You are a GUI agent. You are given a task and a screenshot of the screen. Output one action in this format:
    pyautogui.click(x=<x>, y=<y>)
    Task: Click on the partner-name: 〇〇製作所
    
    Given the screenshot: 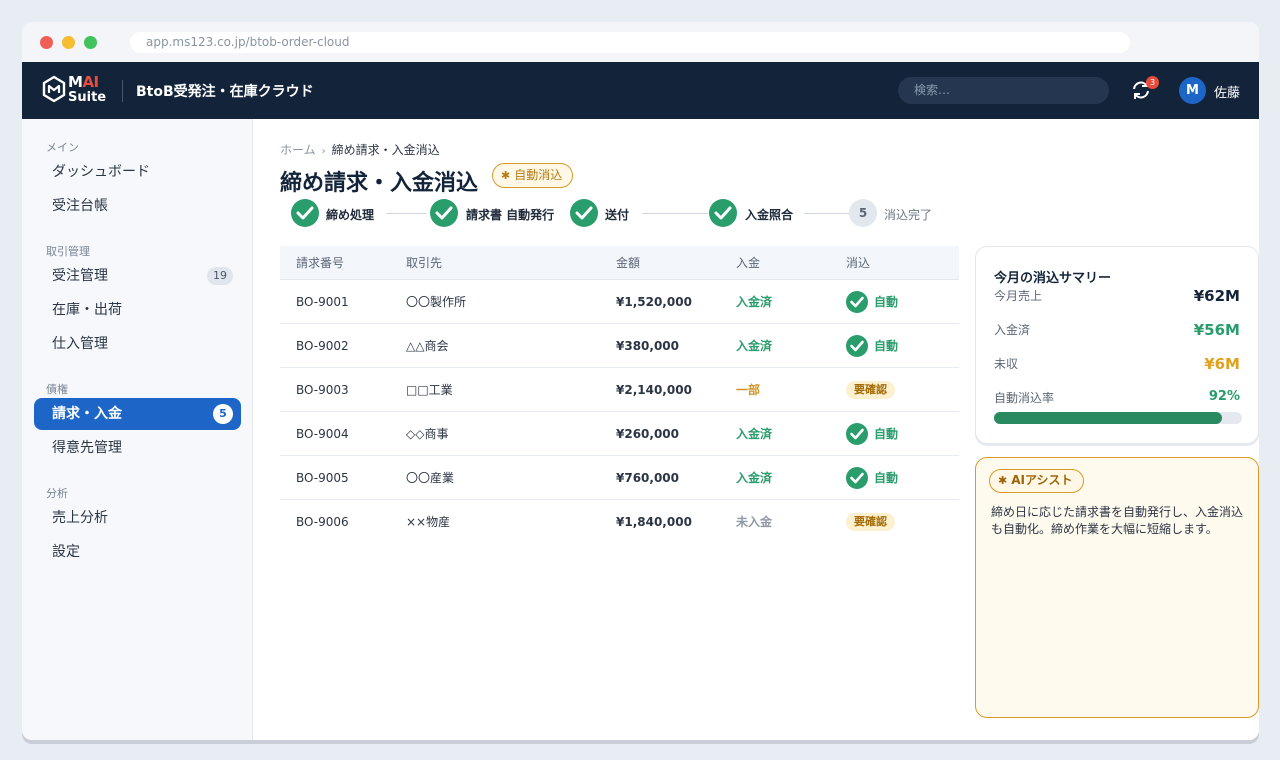 What is the action you would take?
    pyautogui.click(x=436, y=302)
    